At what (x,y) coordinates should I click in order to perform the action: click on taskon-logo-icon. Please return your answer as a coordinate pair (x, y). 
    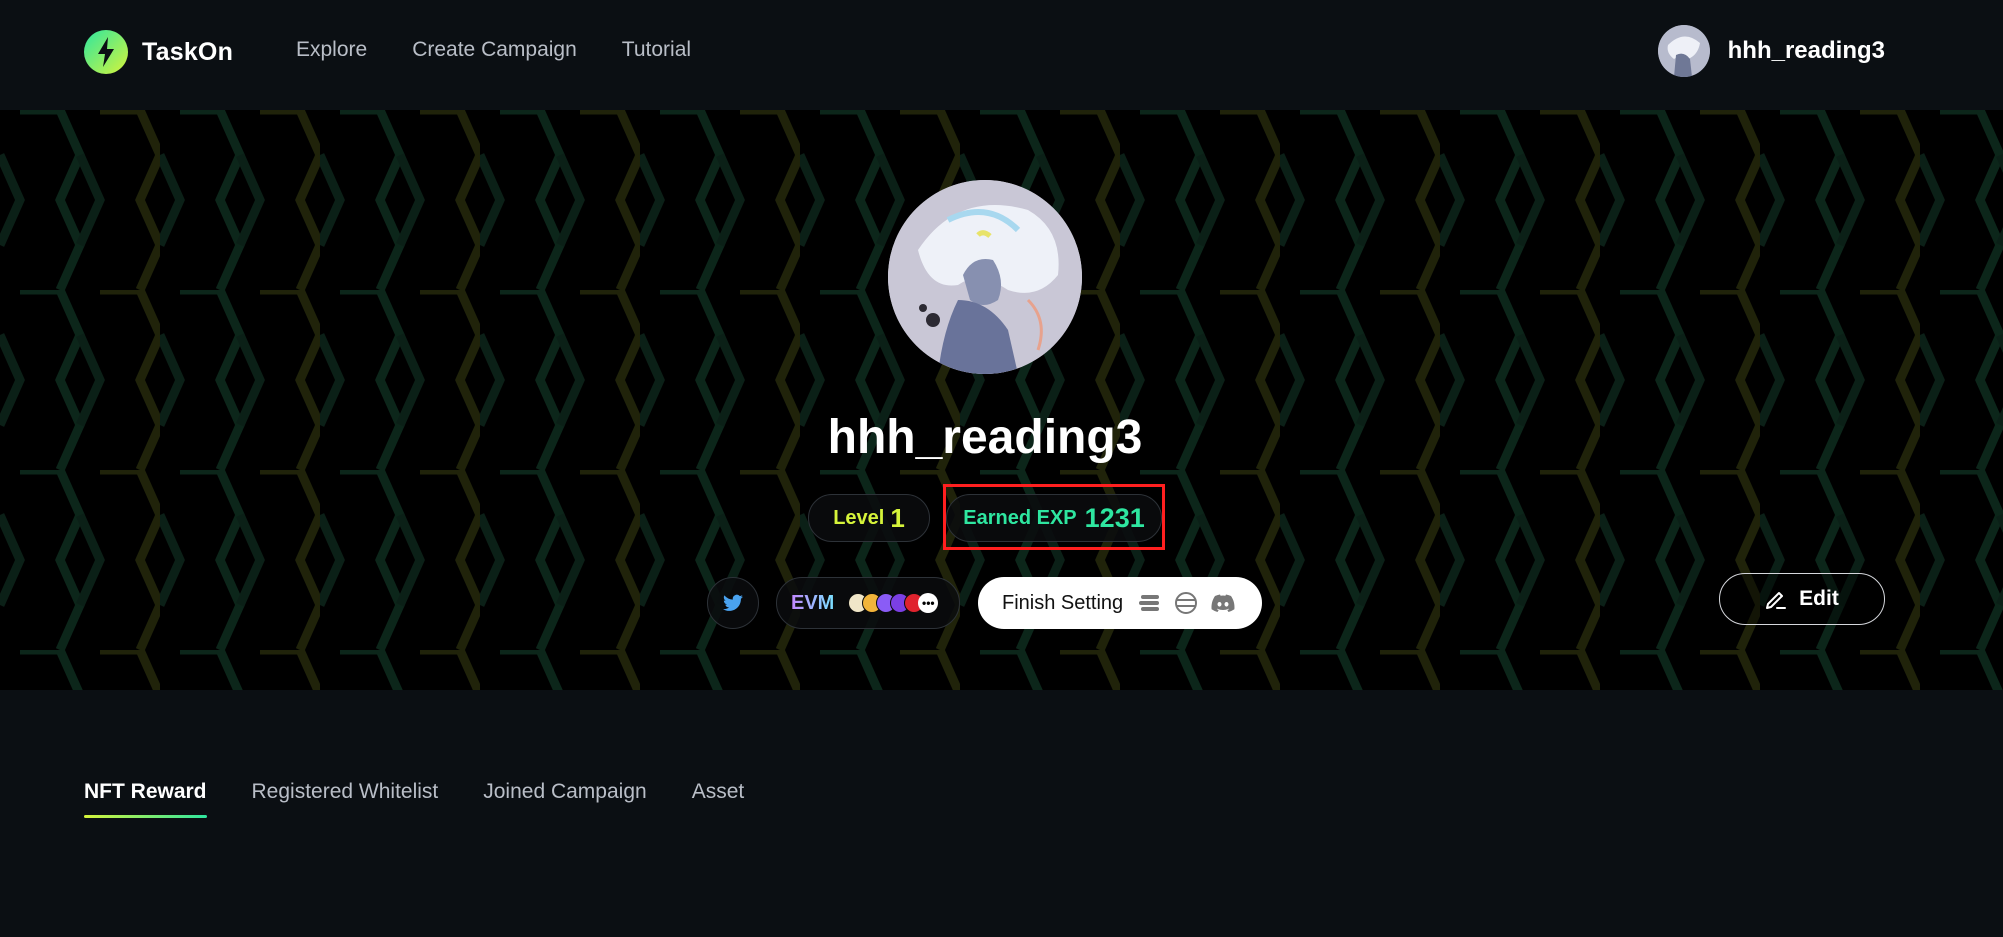
    Looking at the image, I should click on (106, 52).